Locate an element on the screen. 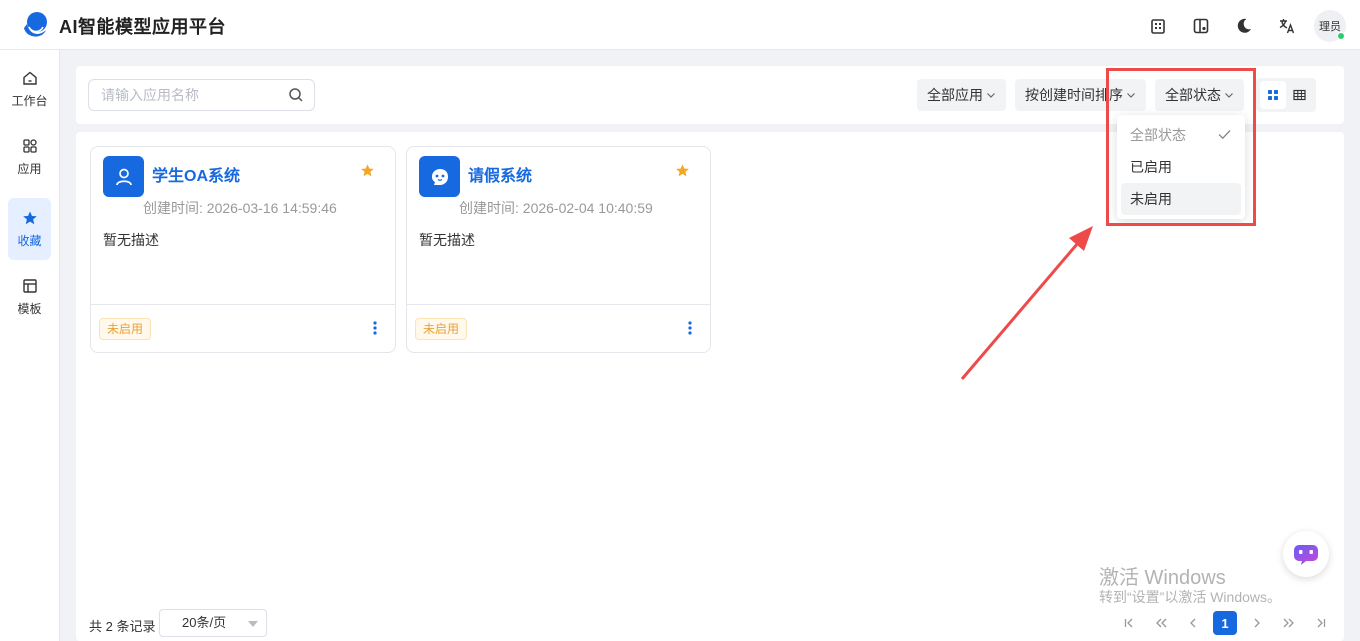 The width and height of the screenshot is (1360, 641). last-page-button is located at coordinates (1321, 623).